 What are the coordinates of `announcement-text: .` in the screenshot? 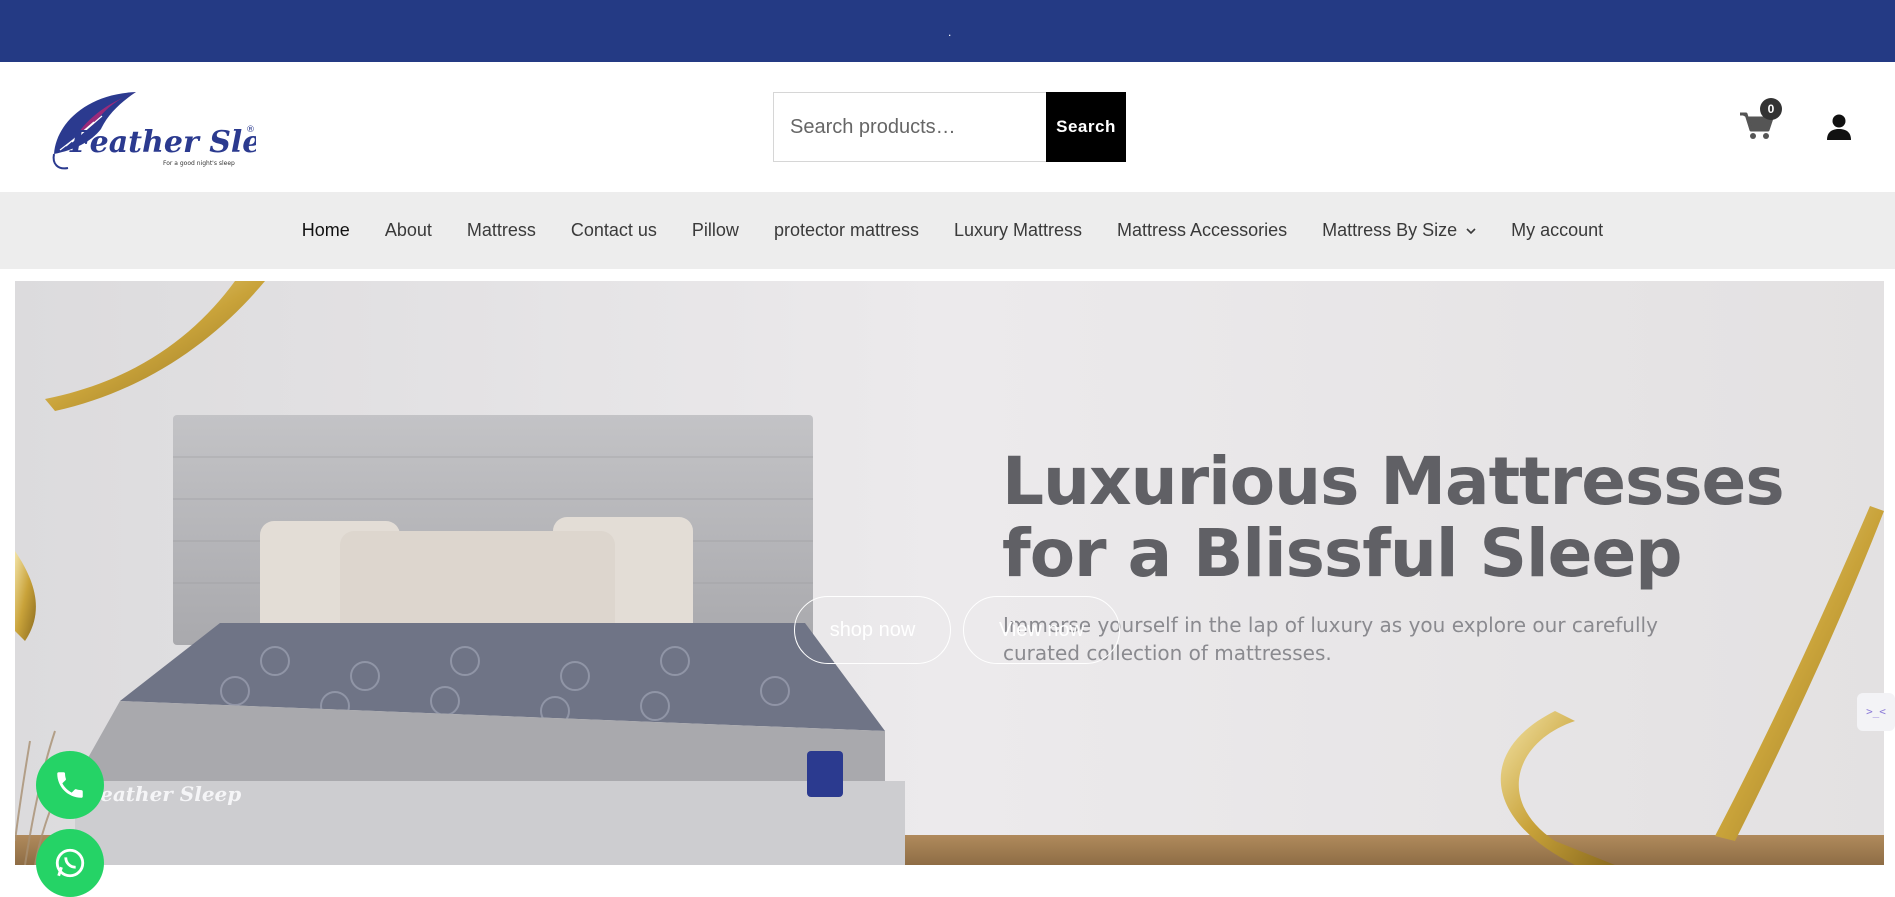 It's located at (950, 32).